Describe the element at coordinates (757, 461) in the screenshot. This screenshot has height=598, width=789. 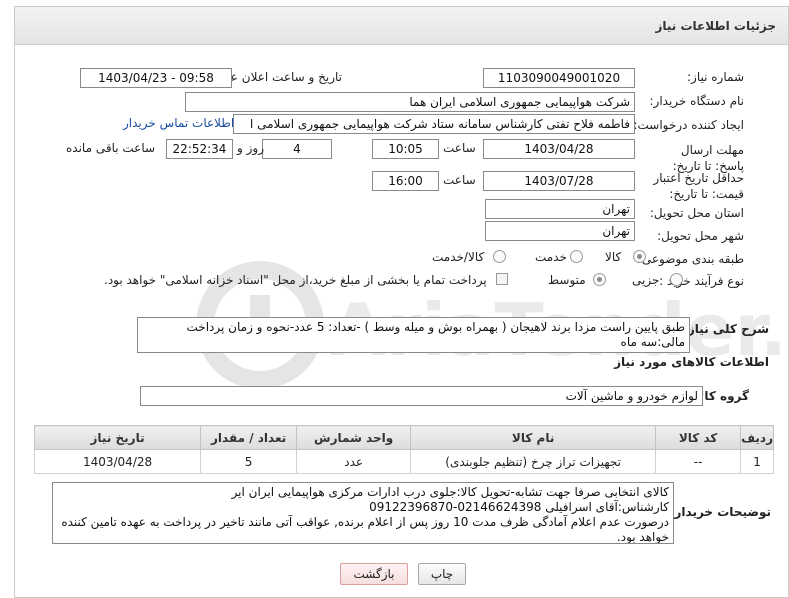
I see `cell-row-number: 1` at that location.